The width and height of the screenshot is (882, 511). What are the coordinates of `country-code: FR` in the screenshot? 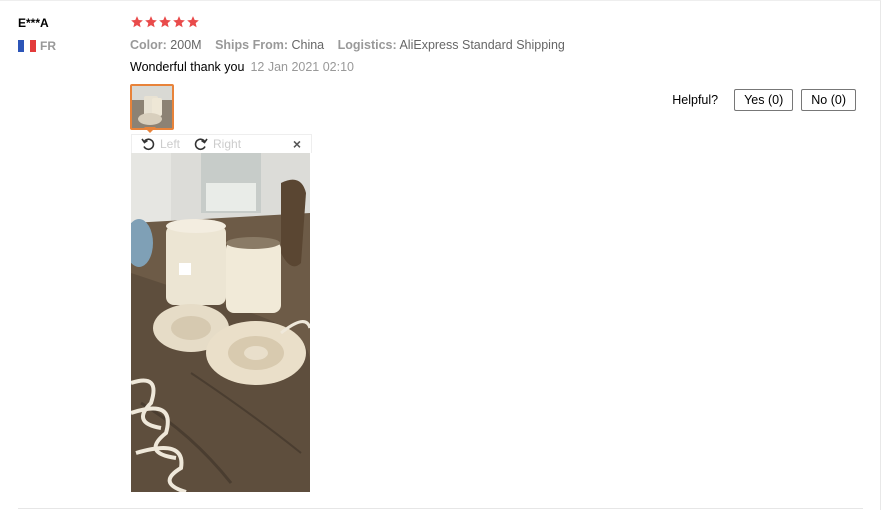 It's located at (48, 46).